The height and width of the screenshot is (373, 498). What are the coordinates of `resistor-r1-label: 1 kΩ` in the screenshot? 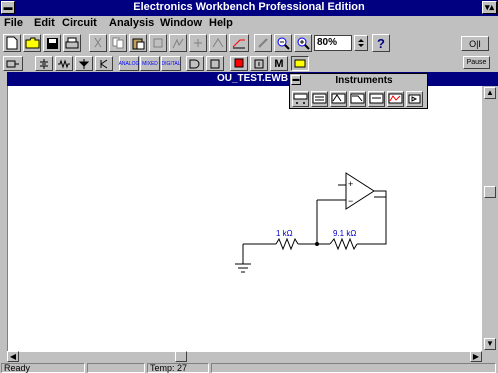 It's located at (284, 233).